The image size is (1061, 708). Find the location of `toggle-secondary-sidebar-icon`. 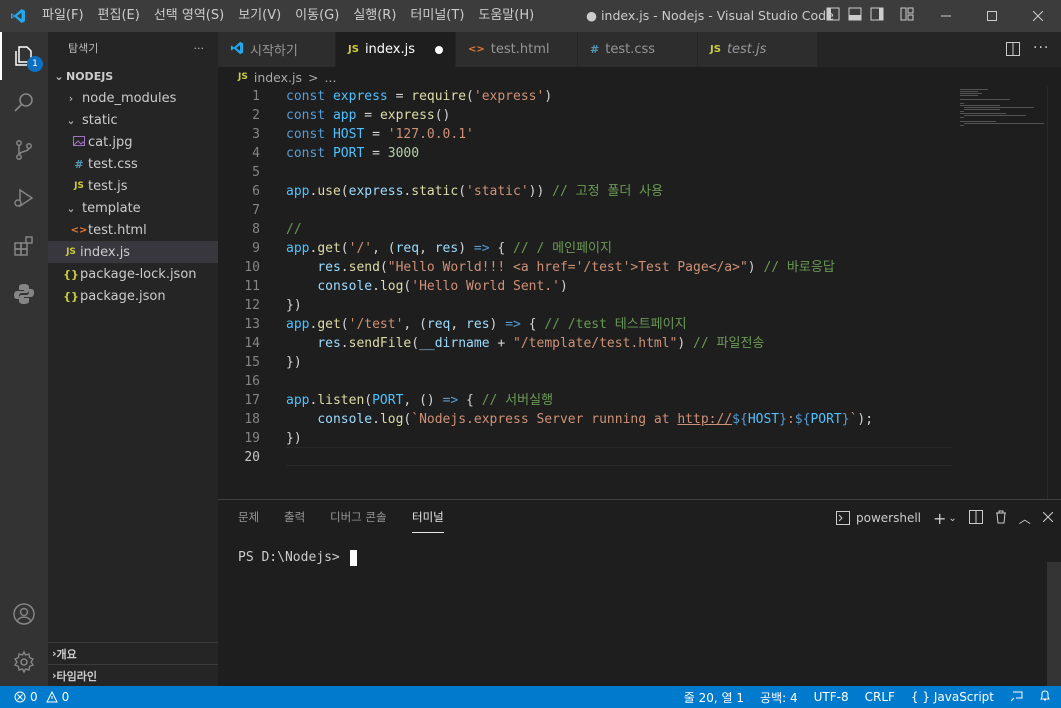

toggle-secondary-sidebar-icon is located at coordinates (877, 16).